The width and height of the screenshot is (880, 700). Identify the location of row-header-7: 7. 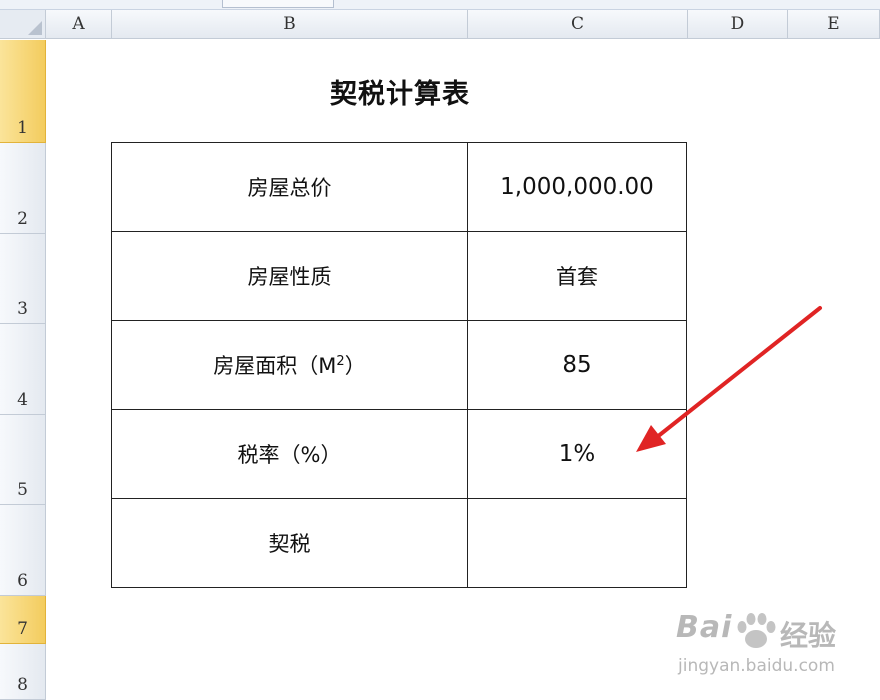
(23, 620).